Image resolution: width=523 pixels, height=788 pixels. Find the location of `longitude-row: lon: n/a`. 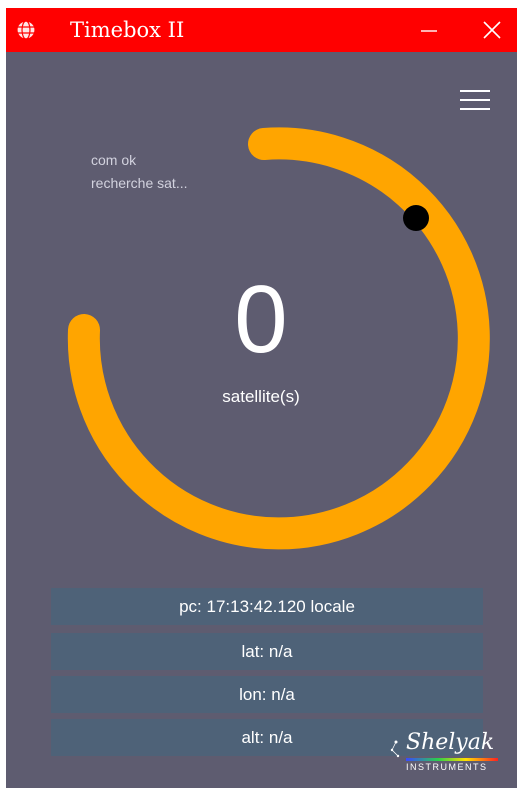

longitude-row: lon: n/a is located at coordinates (267, 694).